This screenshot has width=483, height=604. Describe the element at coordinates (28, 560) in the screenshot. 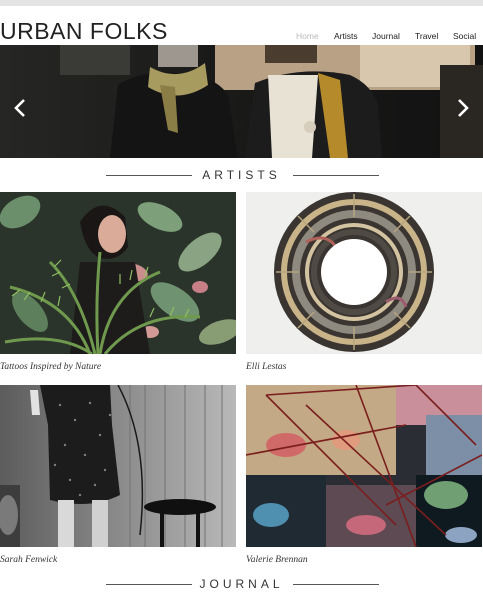

I see `artist-caption: Sarah Fenwick` at that location.